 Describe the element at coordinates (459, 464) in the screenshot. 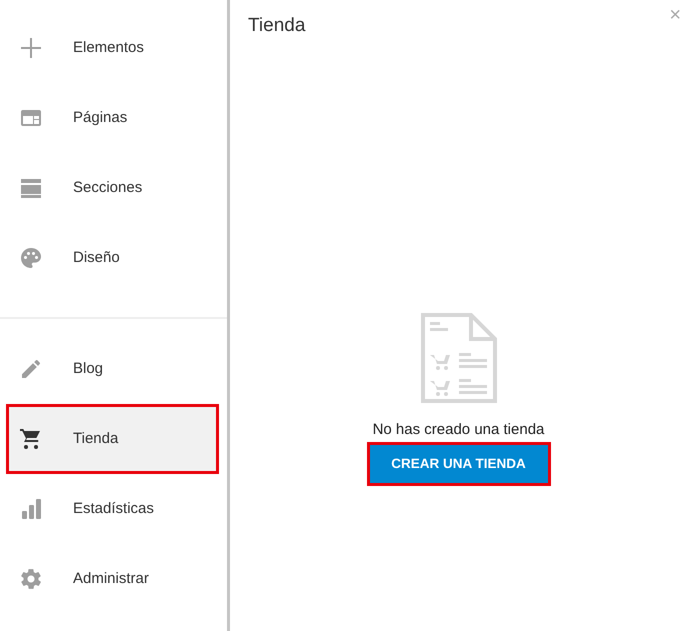

I see `create-store-button: CREAR UNA TIENDA` at that location.